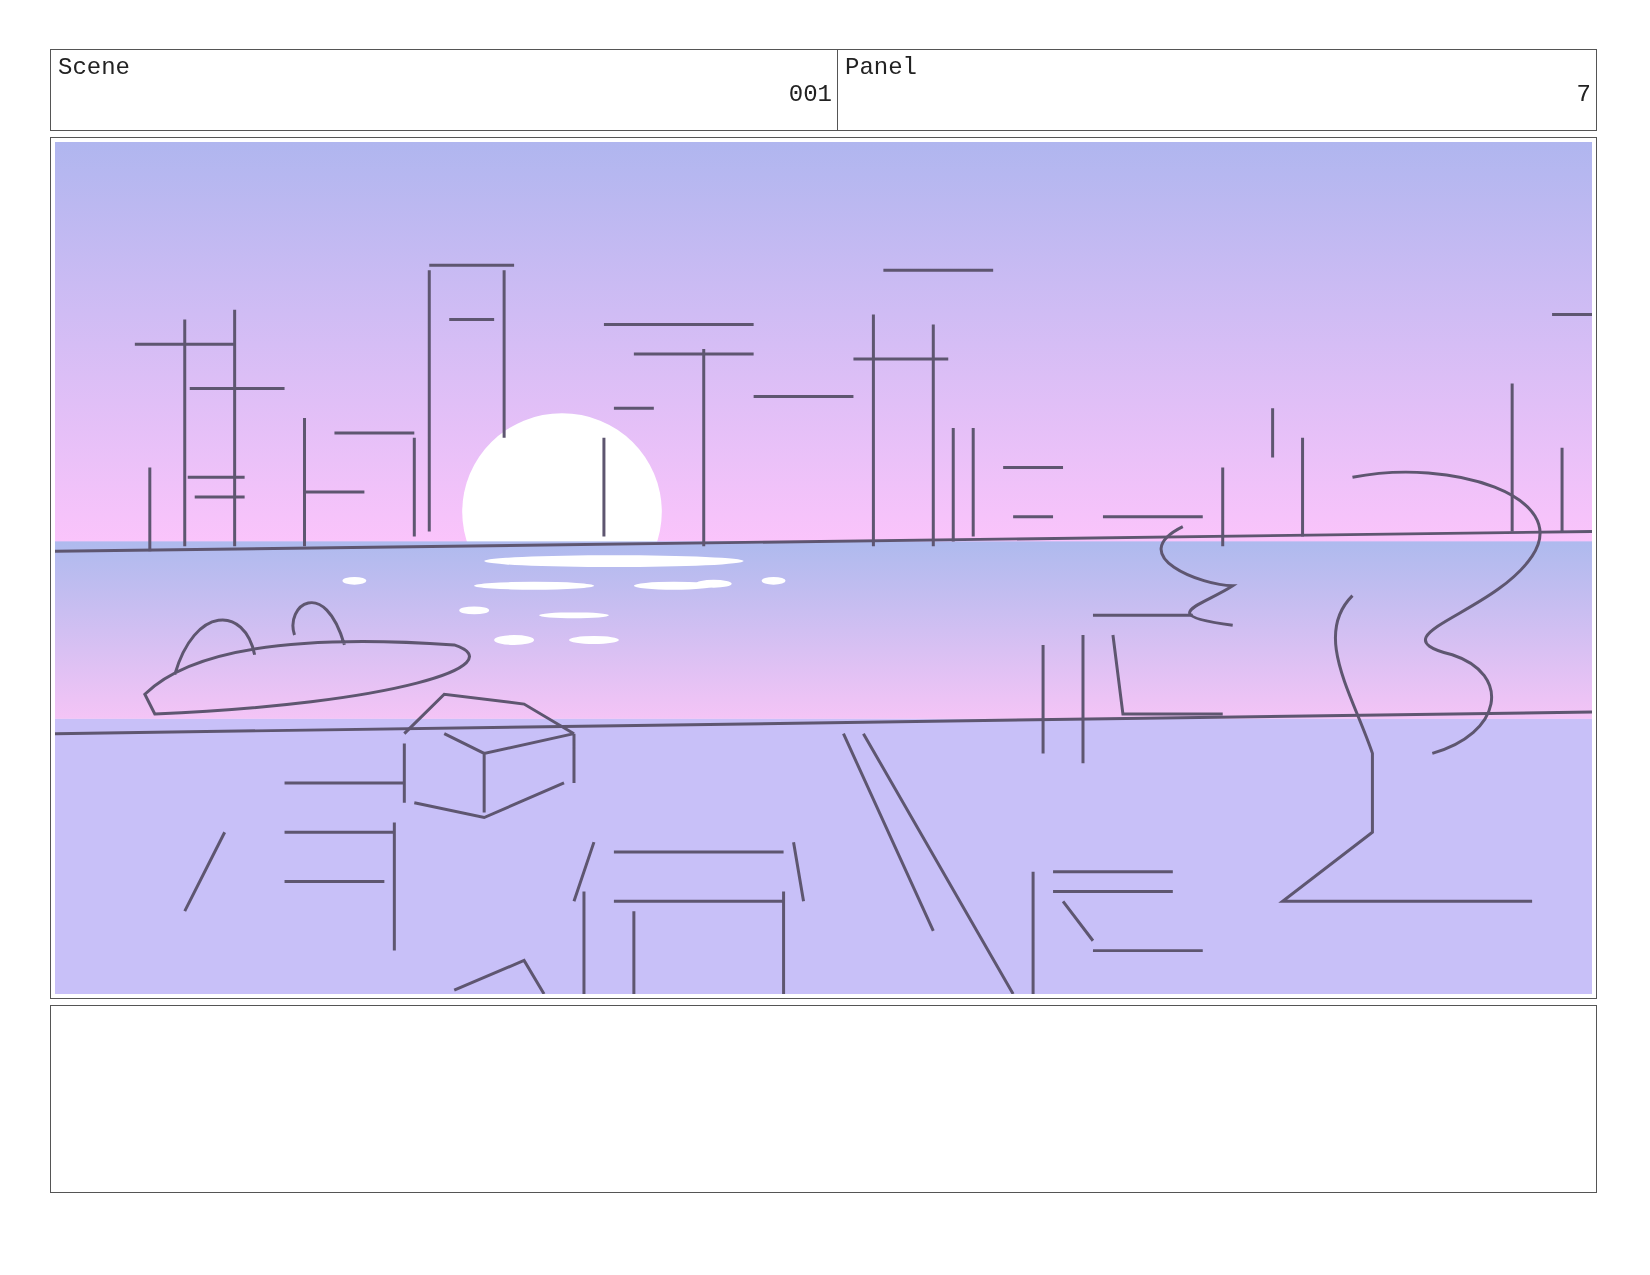  Describe the element at coordinates (881, 67) in the screenshot. I see `panel-label: Panel` at that location.